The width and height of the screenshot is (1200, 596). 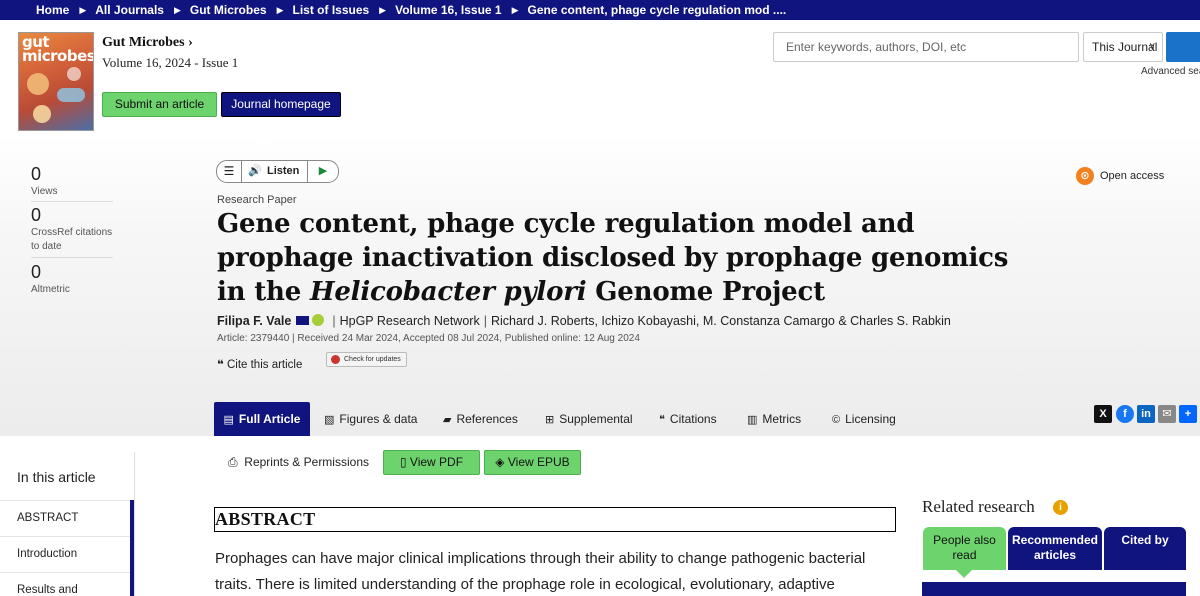 I want to click on linkedin-share-icon: in, so click(x=1146, y=414).